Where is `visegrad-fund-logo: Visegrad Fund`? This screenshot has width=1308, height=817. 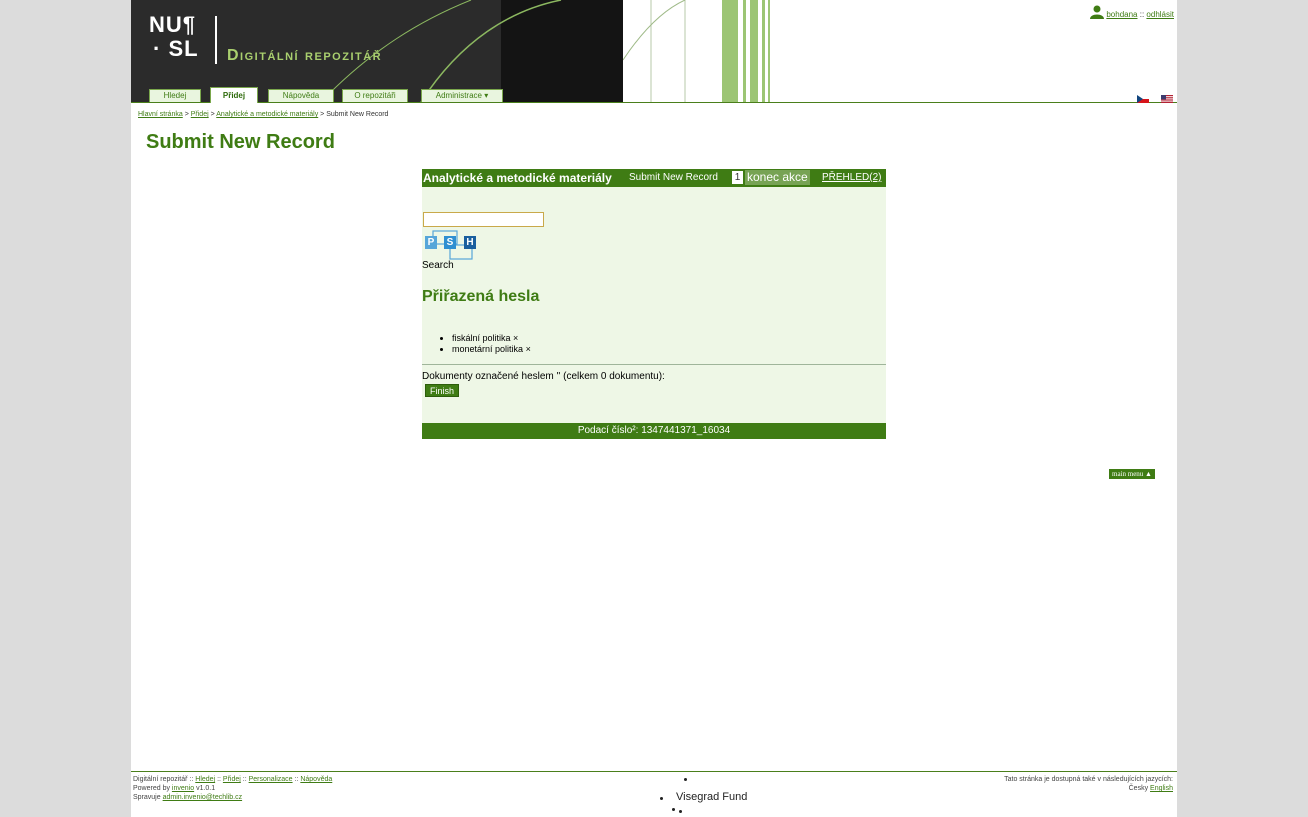
visegrad-fund-logo: Visegrad Fund is located at coordinates (706, 796).